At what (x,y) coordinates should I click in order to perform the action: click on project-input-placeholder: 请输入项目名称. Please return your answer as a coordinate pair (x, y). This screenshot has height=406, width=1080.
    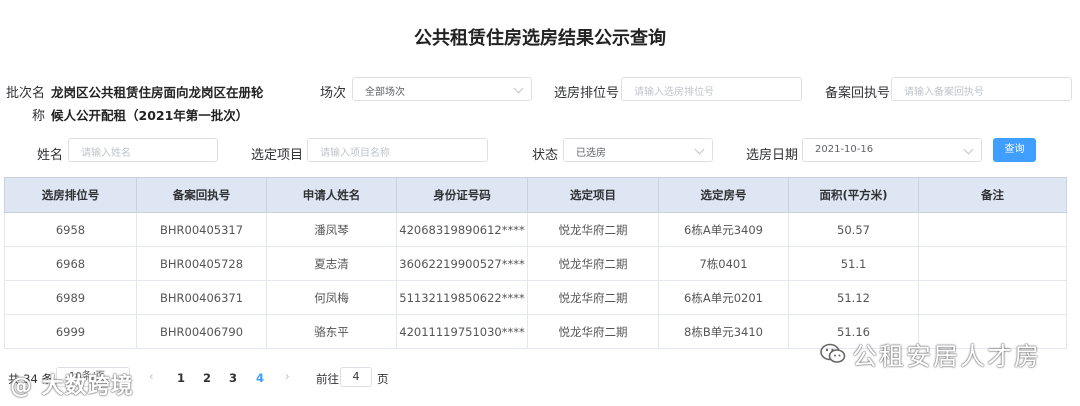
    Looking at the image, I should click on (355, 153).